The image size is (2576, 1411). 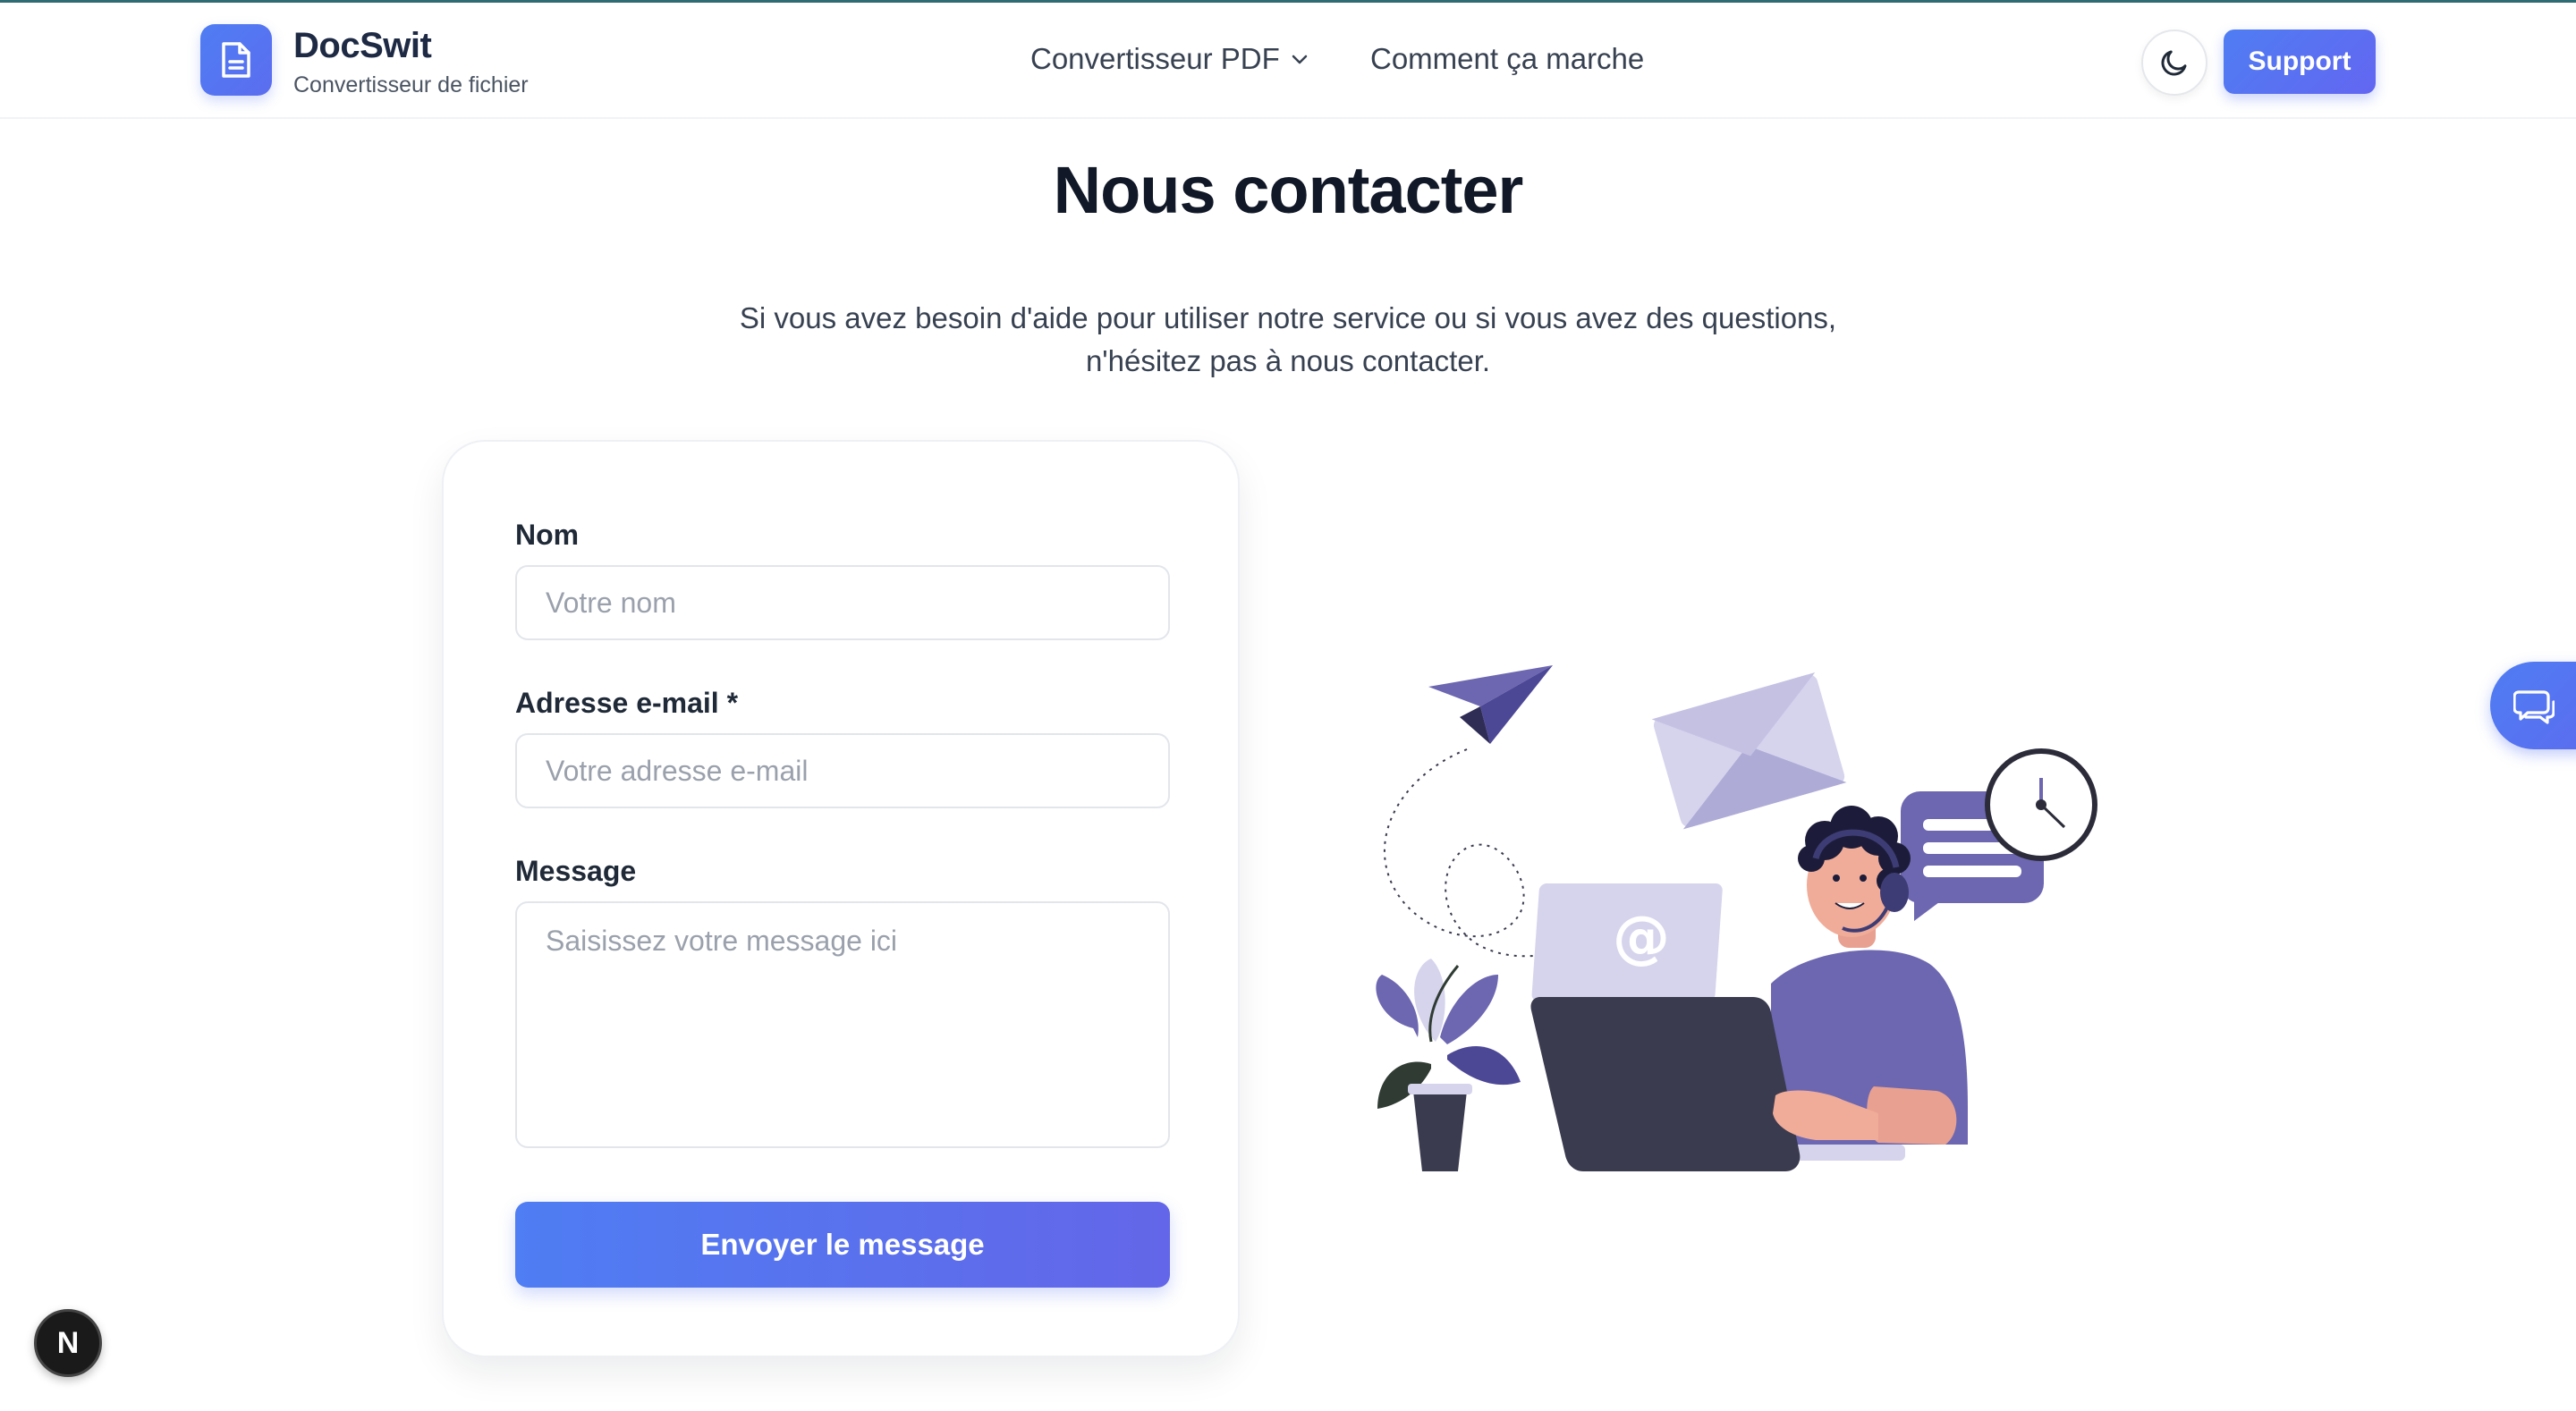 I want to click on email-label: Adresse e-mail *, so click(x=627, y=703).